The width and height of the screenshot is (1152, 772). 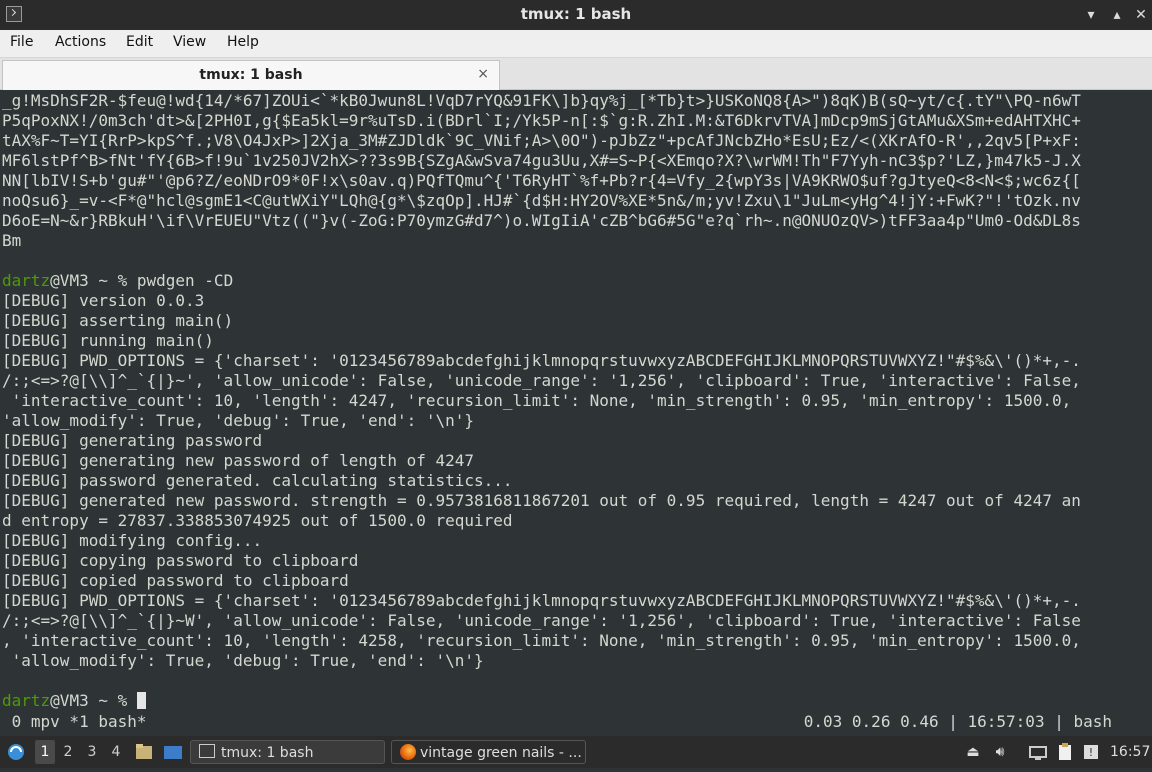 What do you see at coordinates (1091, 15) in the screenshot?
I see `minimize-icon: ▾` at bounding box center [1091, 15].